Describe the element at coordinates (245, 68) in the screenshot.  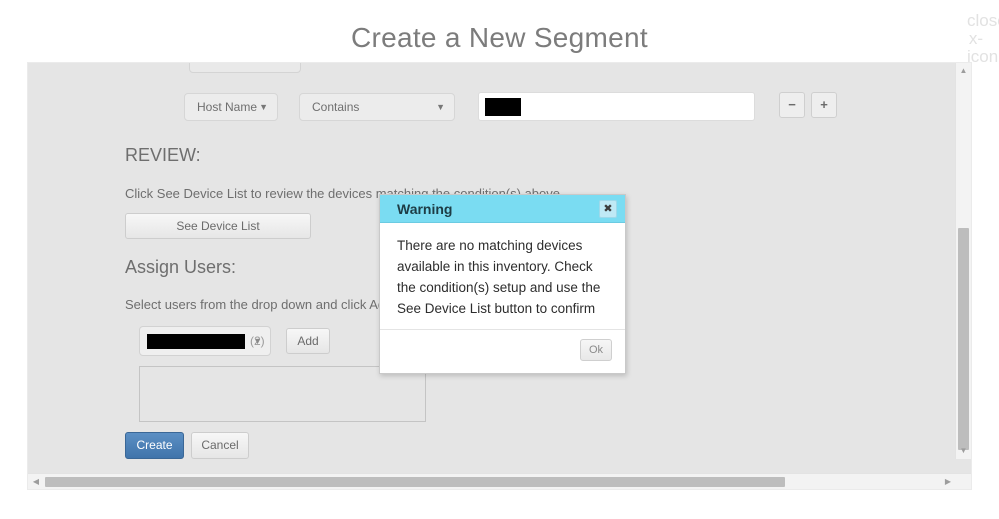
I see `cutoff-control-above` at that location.